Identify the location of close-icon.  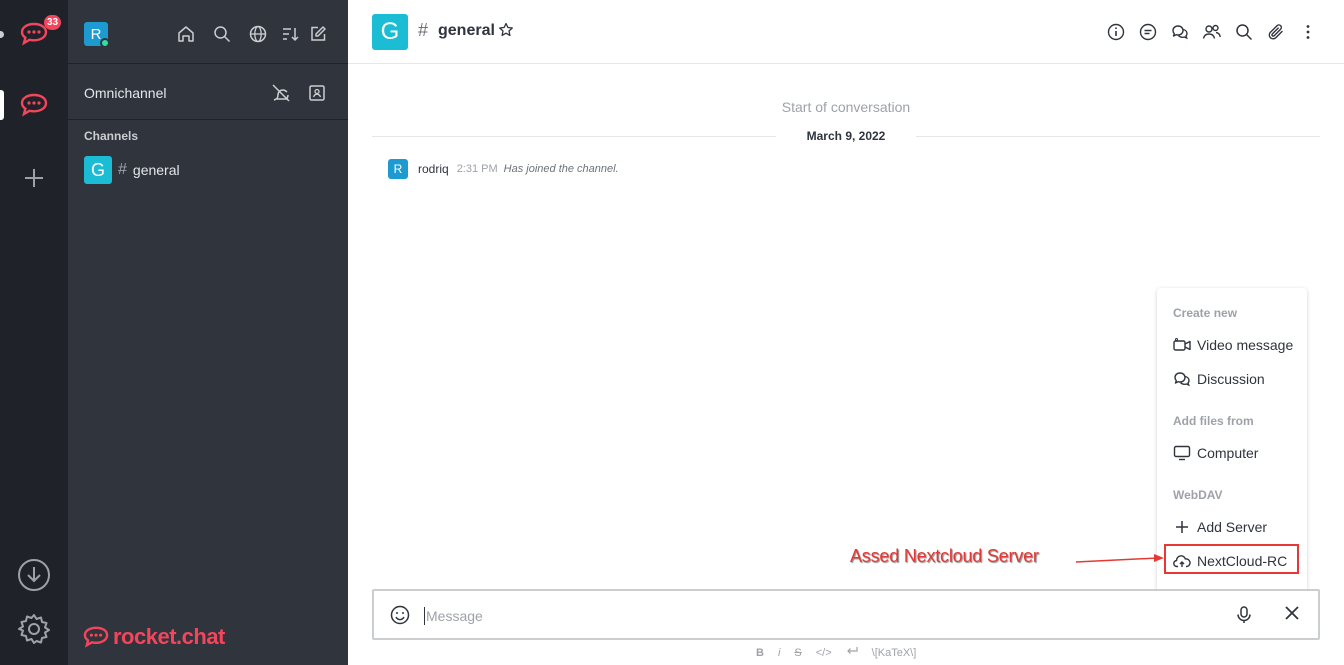
(1294, 615).